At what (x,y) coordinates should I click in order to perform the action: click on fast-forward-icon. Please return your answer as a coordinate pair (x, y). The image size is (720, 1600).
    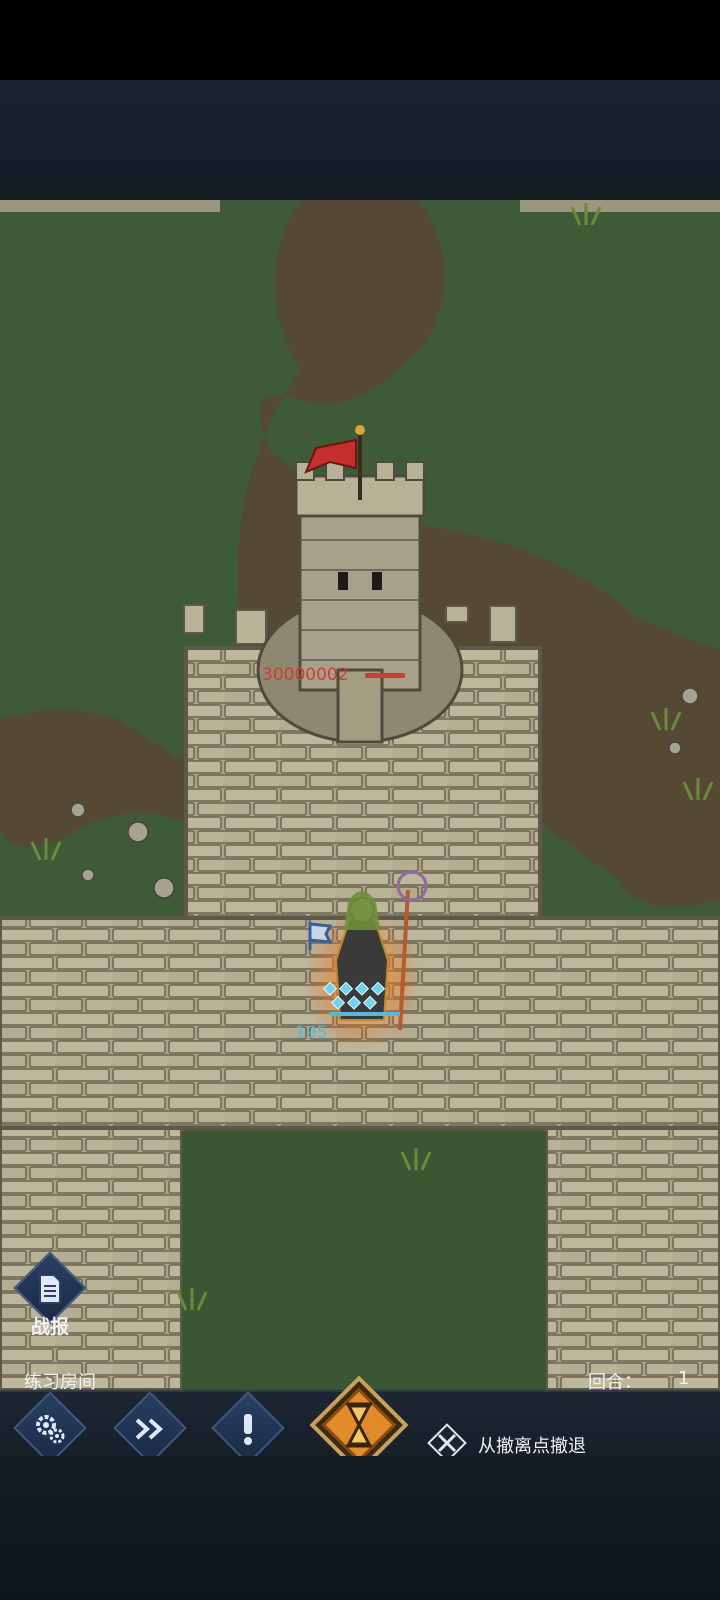
    Looking at the image, I should click on (150, 1429).